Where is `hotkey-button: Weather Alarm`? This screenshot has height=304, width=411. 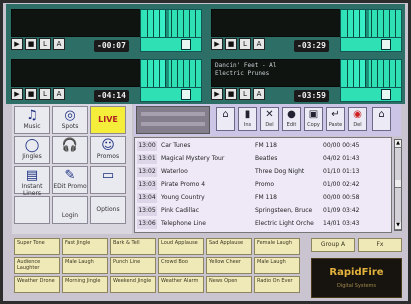
hotkey-button: Weather Alarm is located at coordinates (181, 284).